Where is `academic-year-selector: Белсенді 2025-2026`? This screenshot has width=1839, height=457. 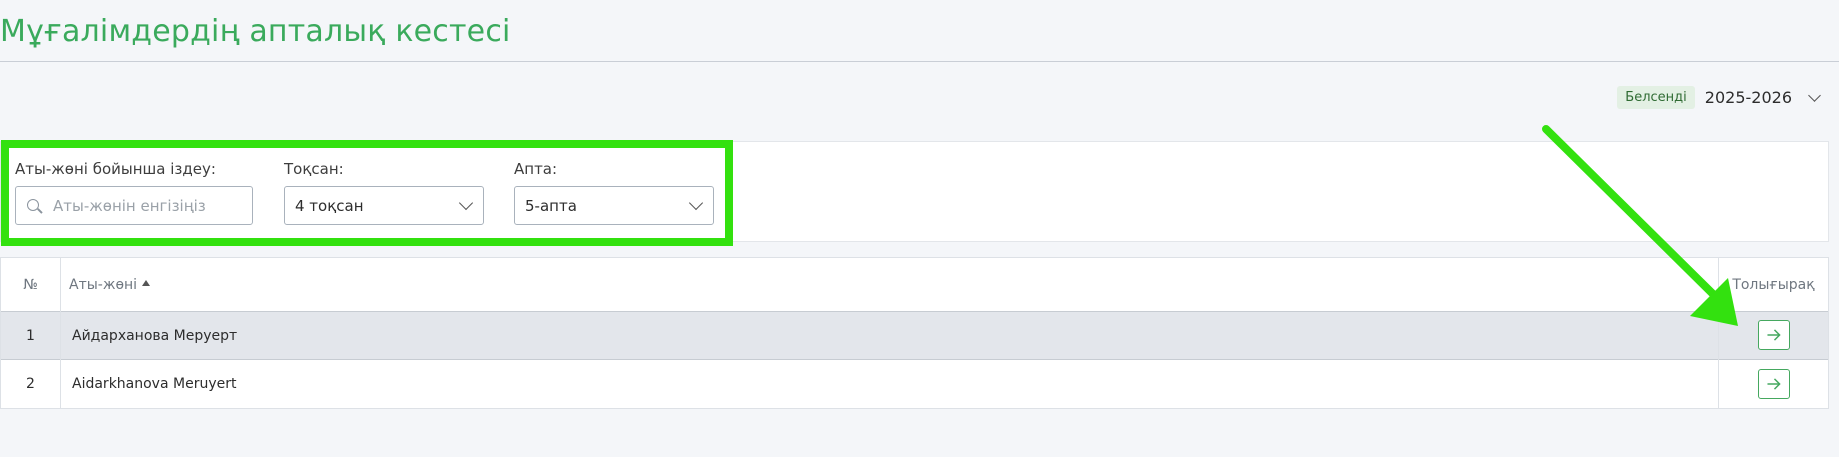 academic-year-selector: Белсенді 2025-2026 is located at coordinates (1719, 97).